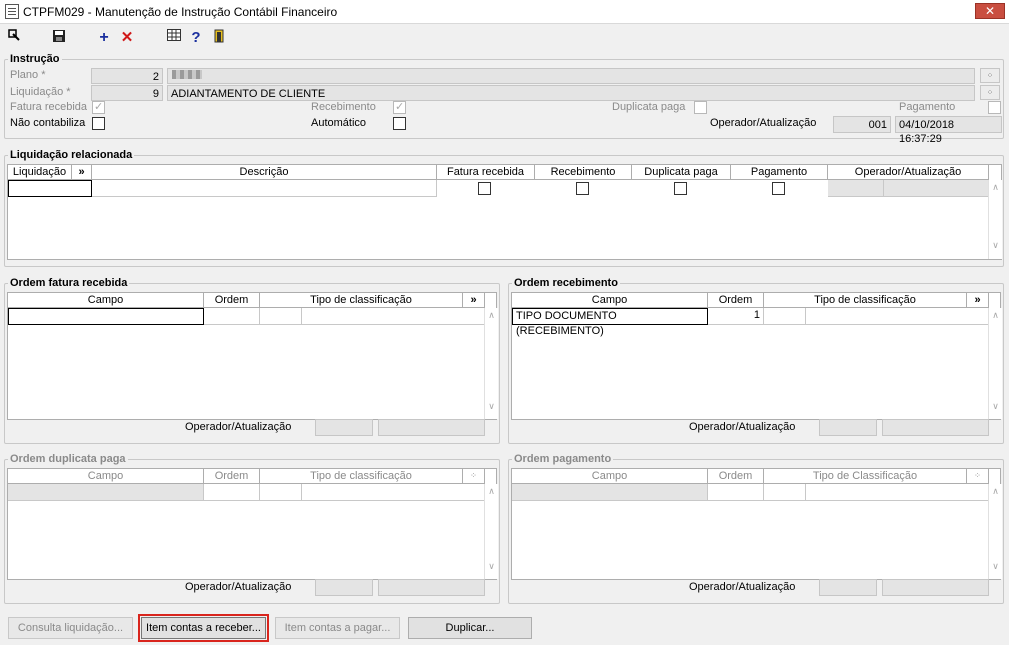  What do you see at coordinates (196, 38) in the screenshot?
I see `help-icon: ?` at bounding box center [196, 38].